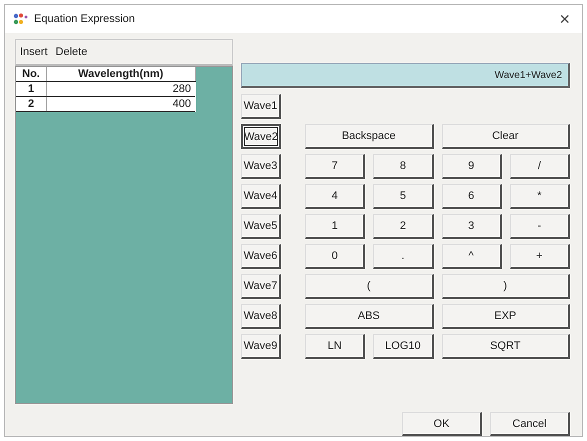  What do you see at coordinates (369, 136) in the screenshot?
I see `key-button: Backspace` at bounding box center [369, 136].